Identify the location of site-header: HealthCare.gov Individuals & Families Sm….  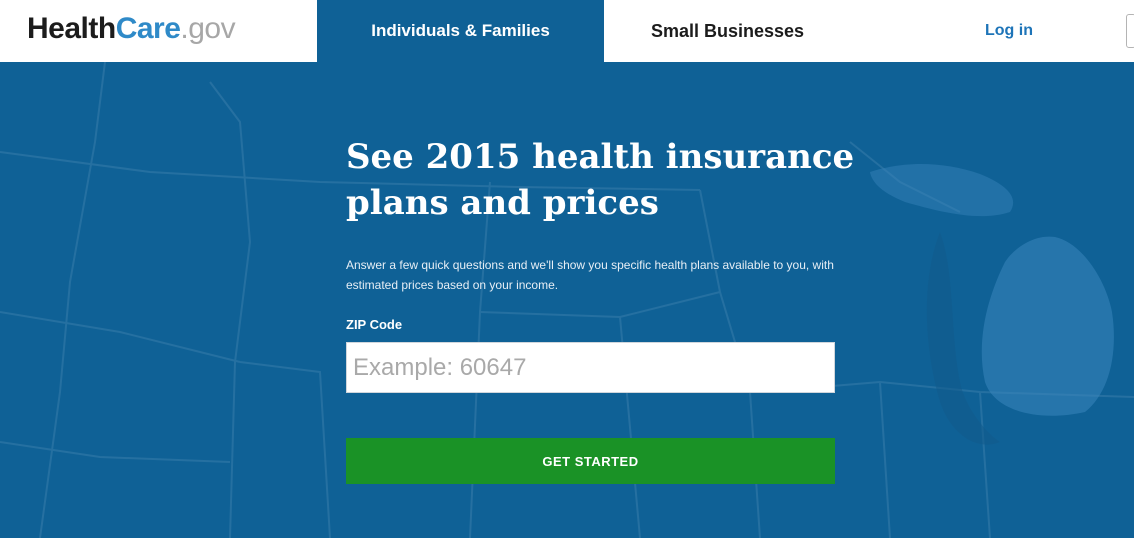
(567, 31).